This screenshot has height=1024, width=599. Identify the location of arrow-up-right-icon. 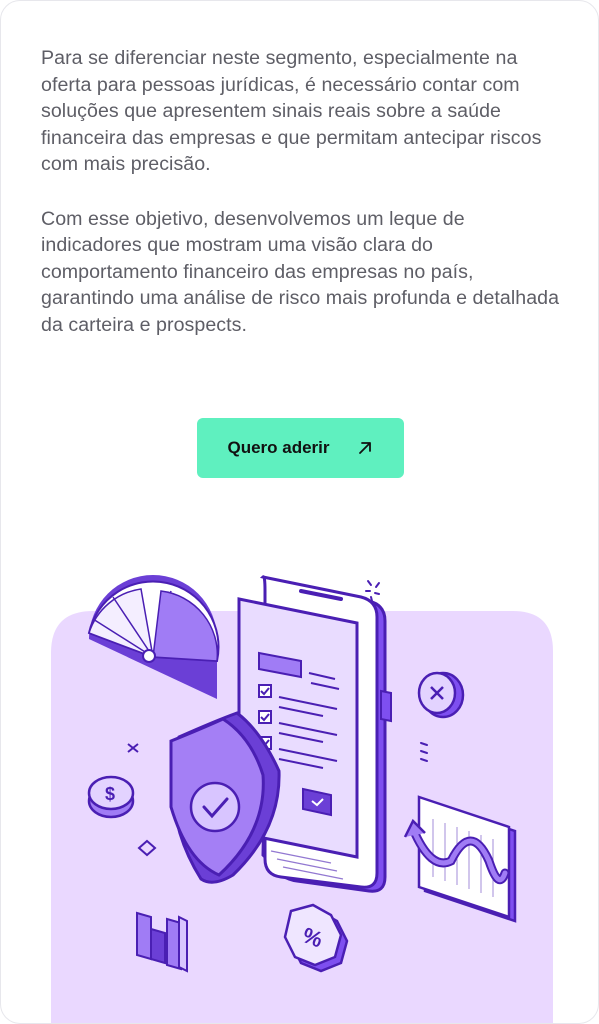
(365, 448).